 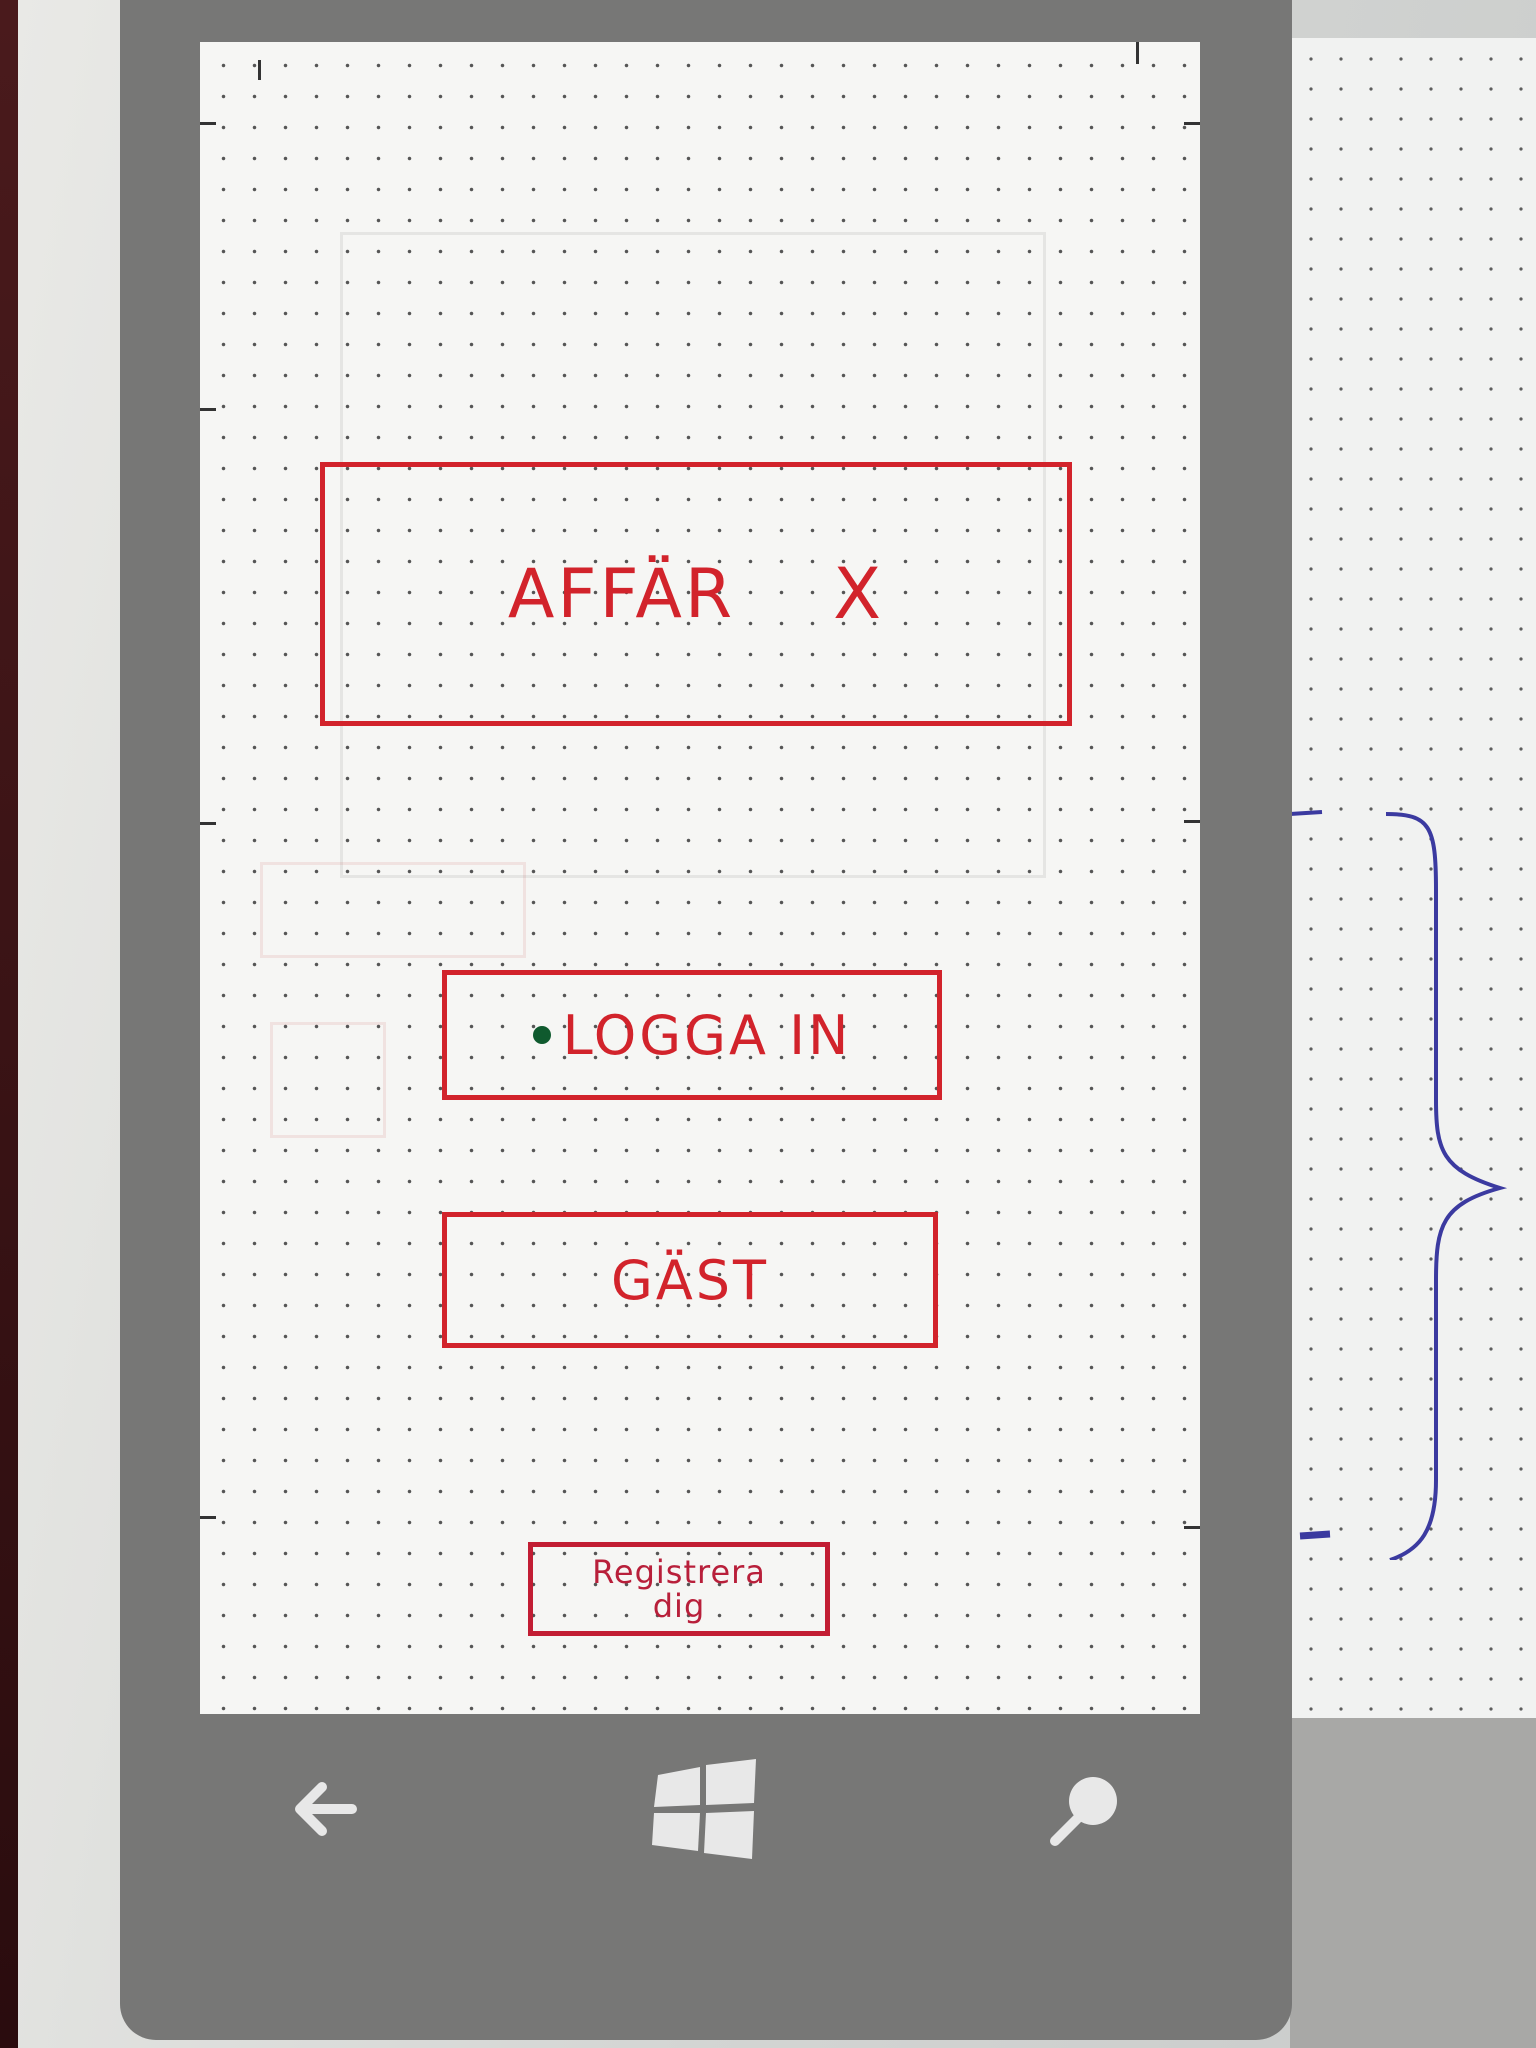 What do you see at coordinates (541, 1035) in the screenshot?
I see `focus-dot-icon` at bounding box center [541, 1035].